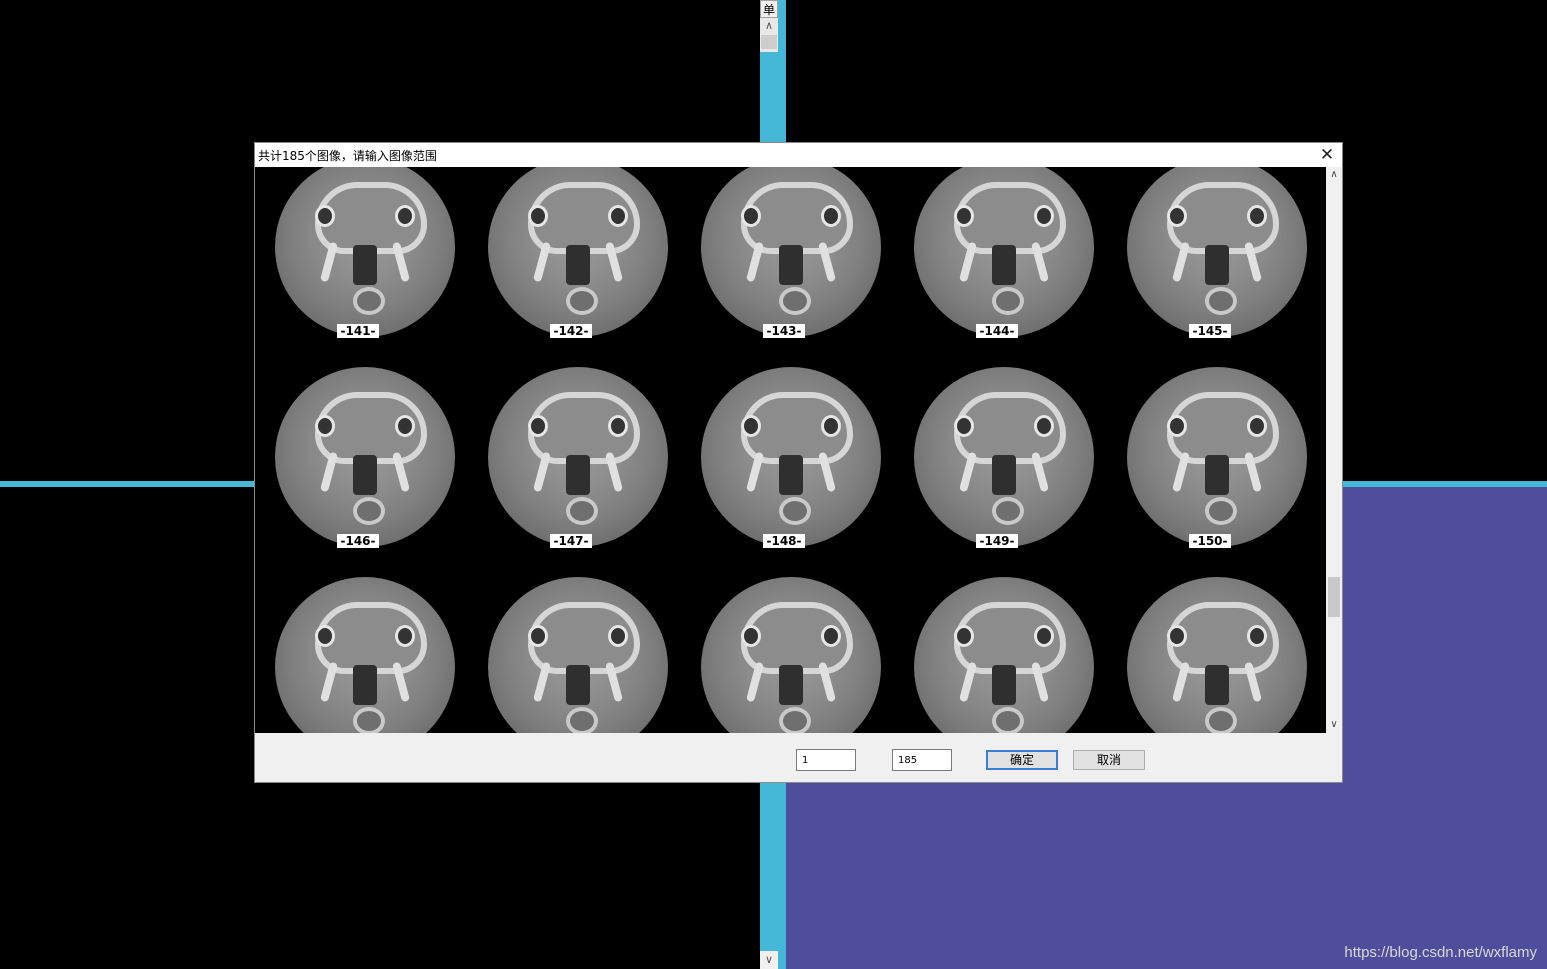 This screenshot has height=969, width=1547. Describe the element at coordinates (784, 541) in the screenshot. I see `thumbnail-label: -148-` at that location.